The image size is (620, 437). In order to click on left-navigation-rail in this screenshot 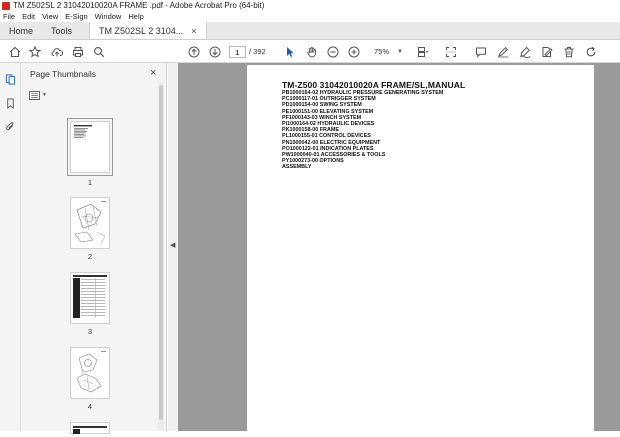, I will do `click(10, 247)`.